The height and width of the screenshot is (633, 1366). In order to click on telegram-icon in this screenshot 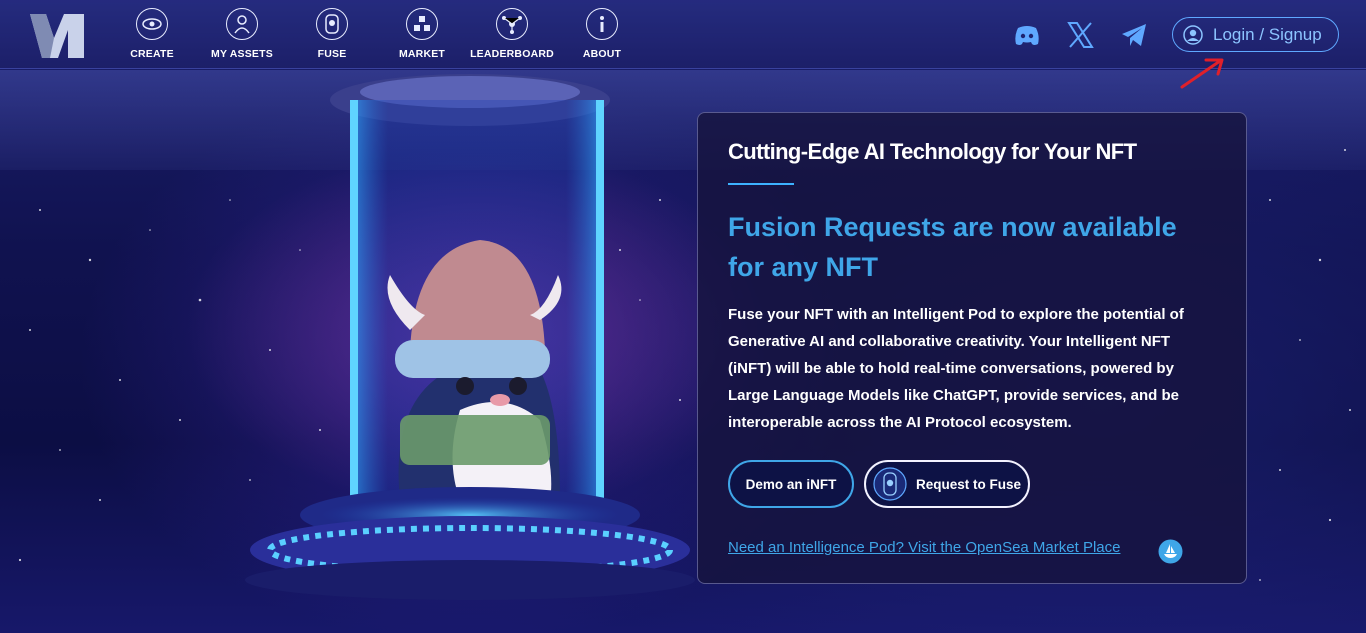, I will do `click(1134, 35)`.